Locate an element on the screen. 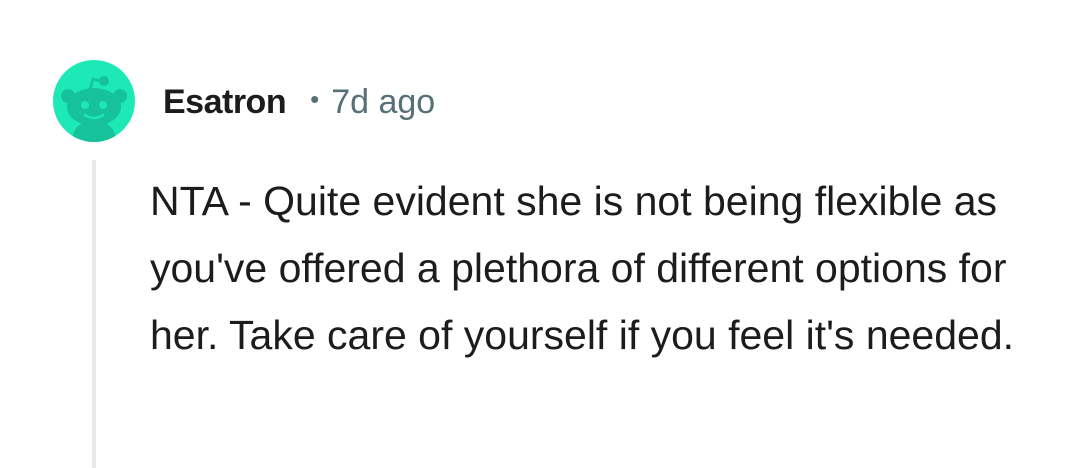  thread-collapse-line is located at coordinates (94, 314).